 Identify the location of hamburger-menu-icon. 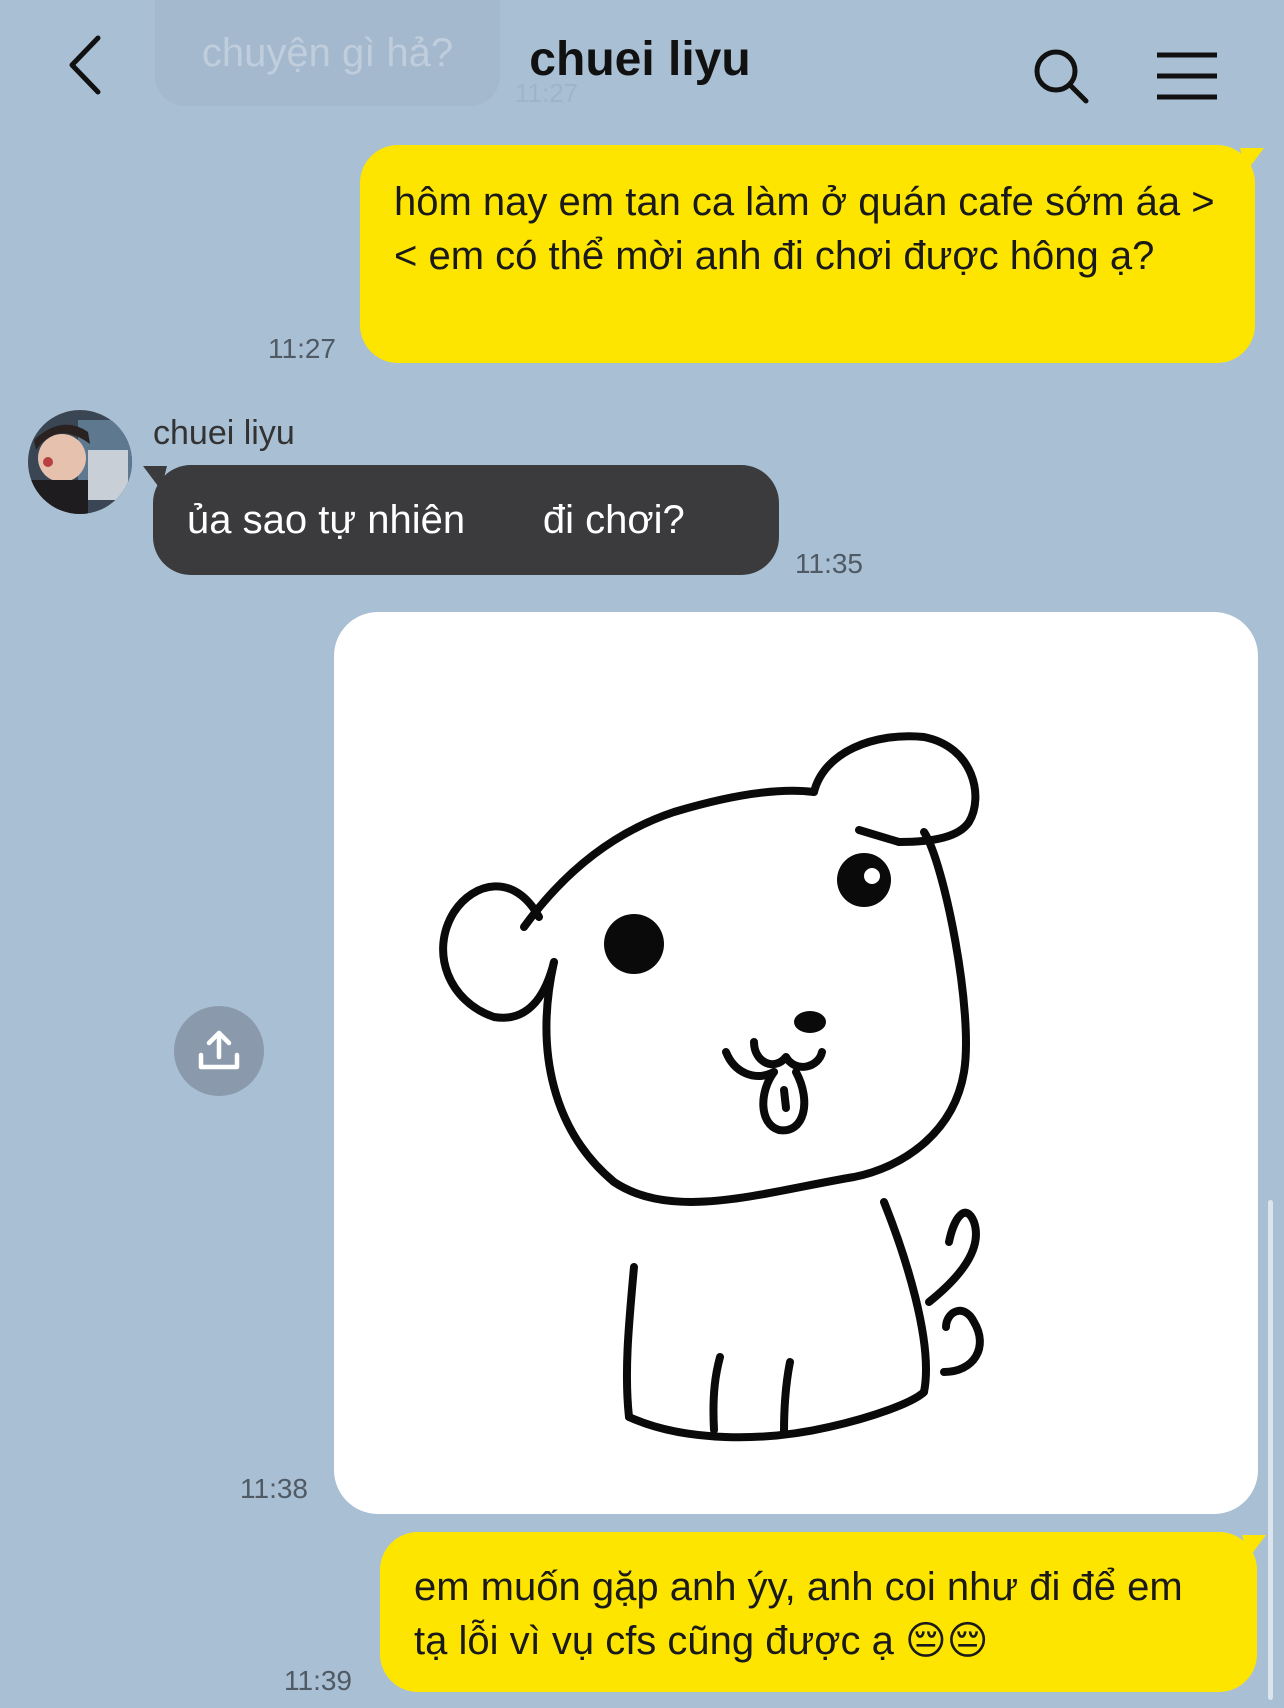
(1187, 76).